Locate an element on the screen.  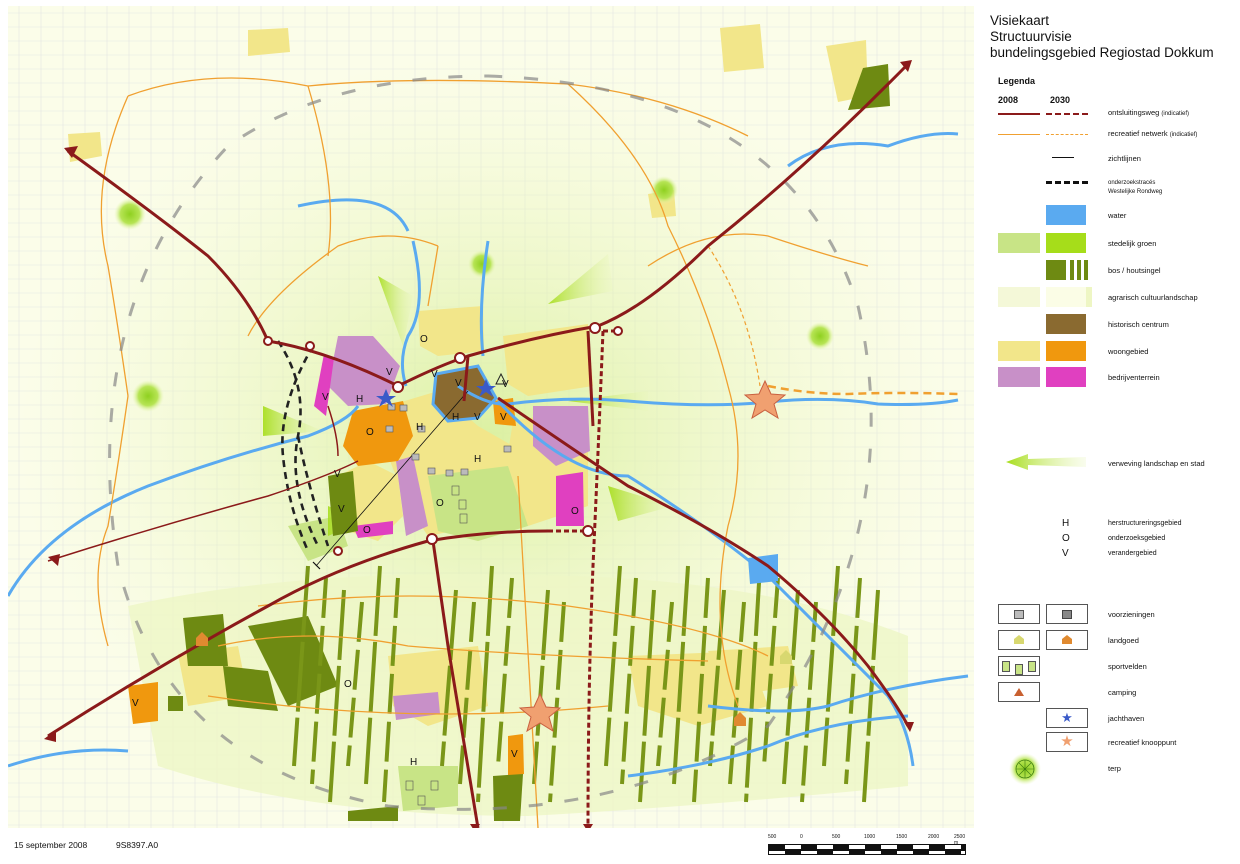
legend-v-label: verandergebied is located at coordinates (1132, 553).